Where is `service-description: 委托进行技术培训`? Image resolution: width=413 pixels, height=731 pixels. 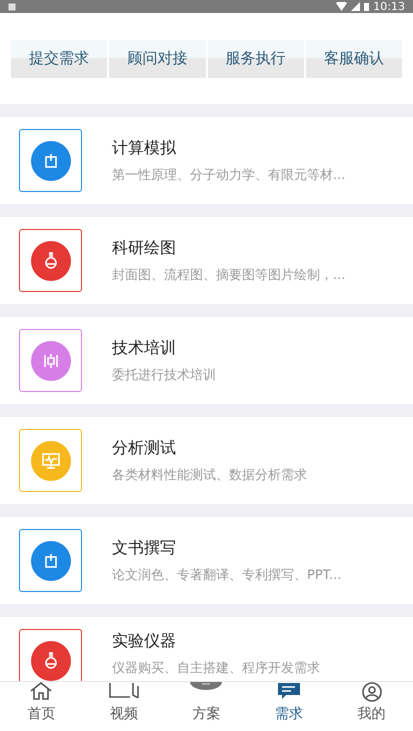
service-description: 委托进行技术培训 is located at coordinates (164, 375).